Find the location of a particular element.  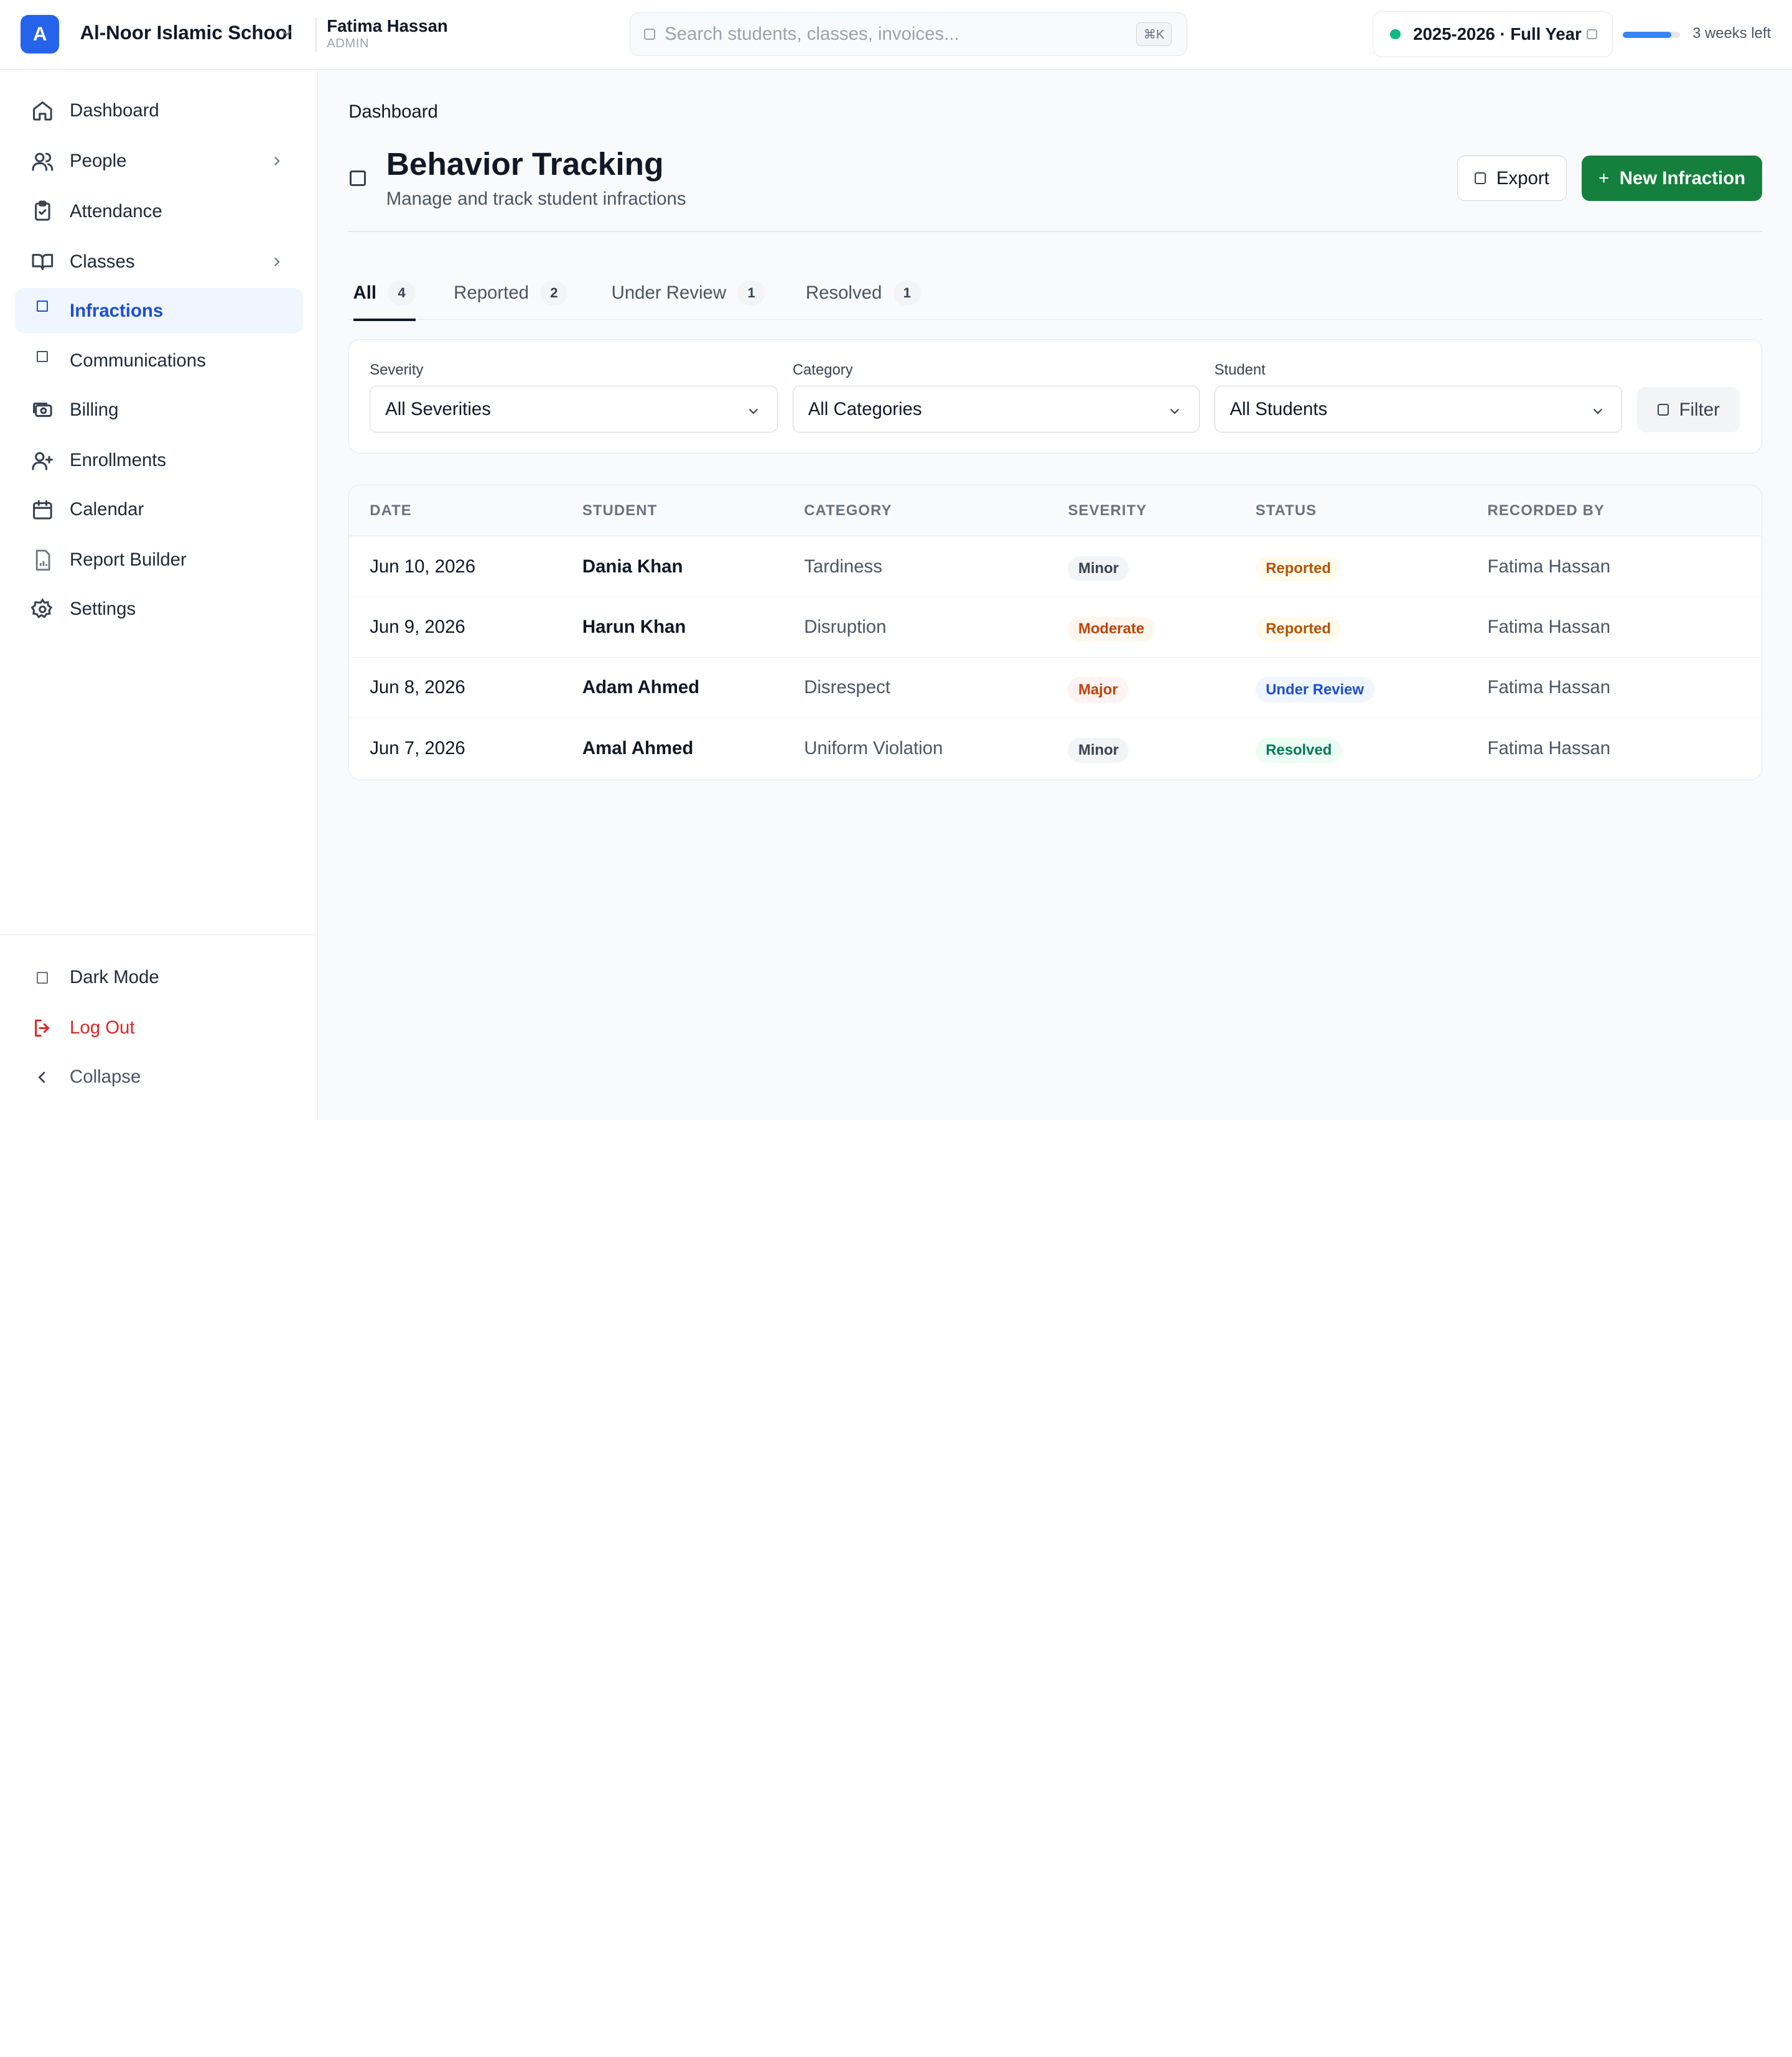

dark-mode-label: Dark Mode is located at coordinates (114, 977).